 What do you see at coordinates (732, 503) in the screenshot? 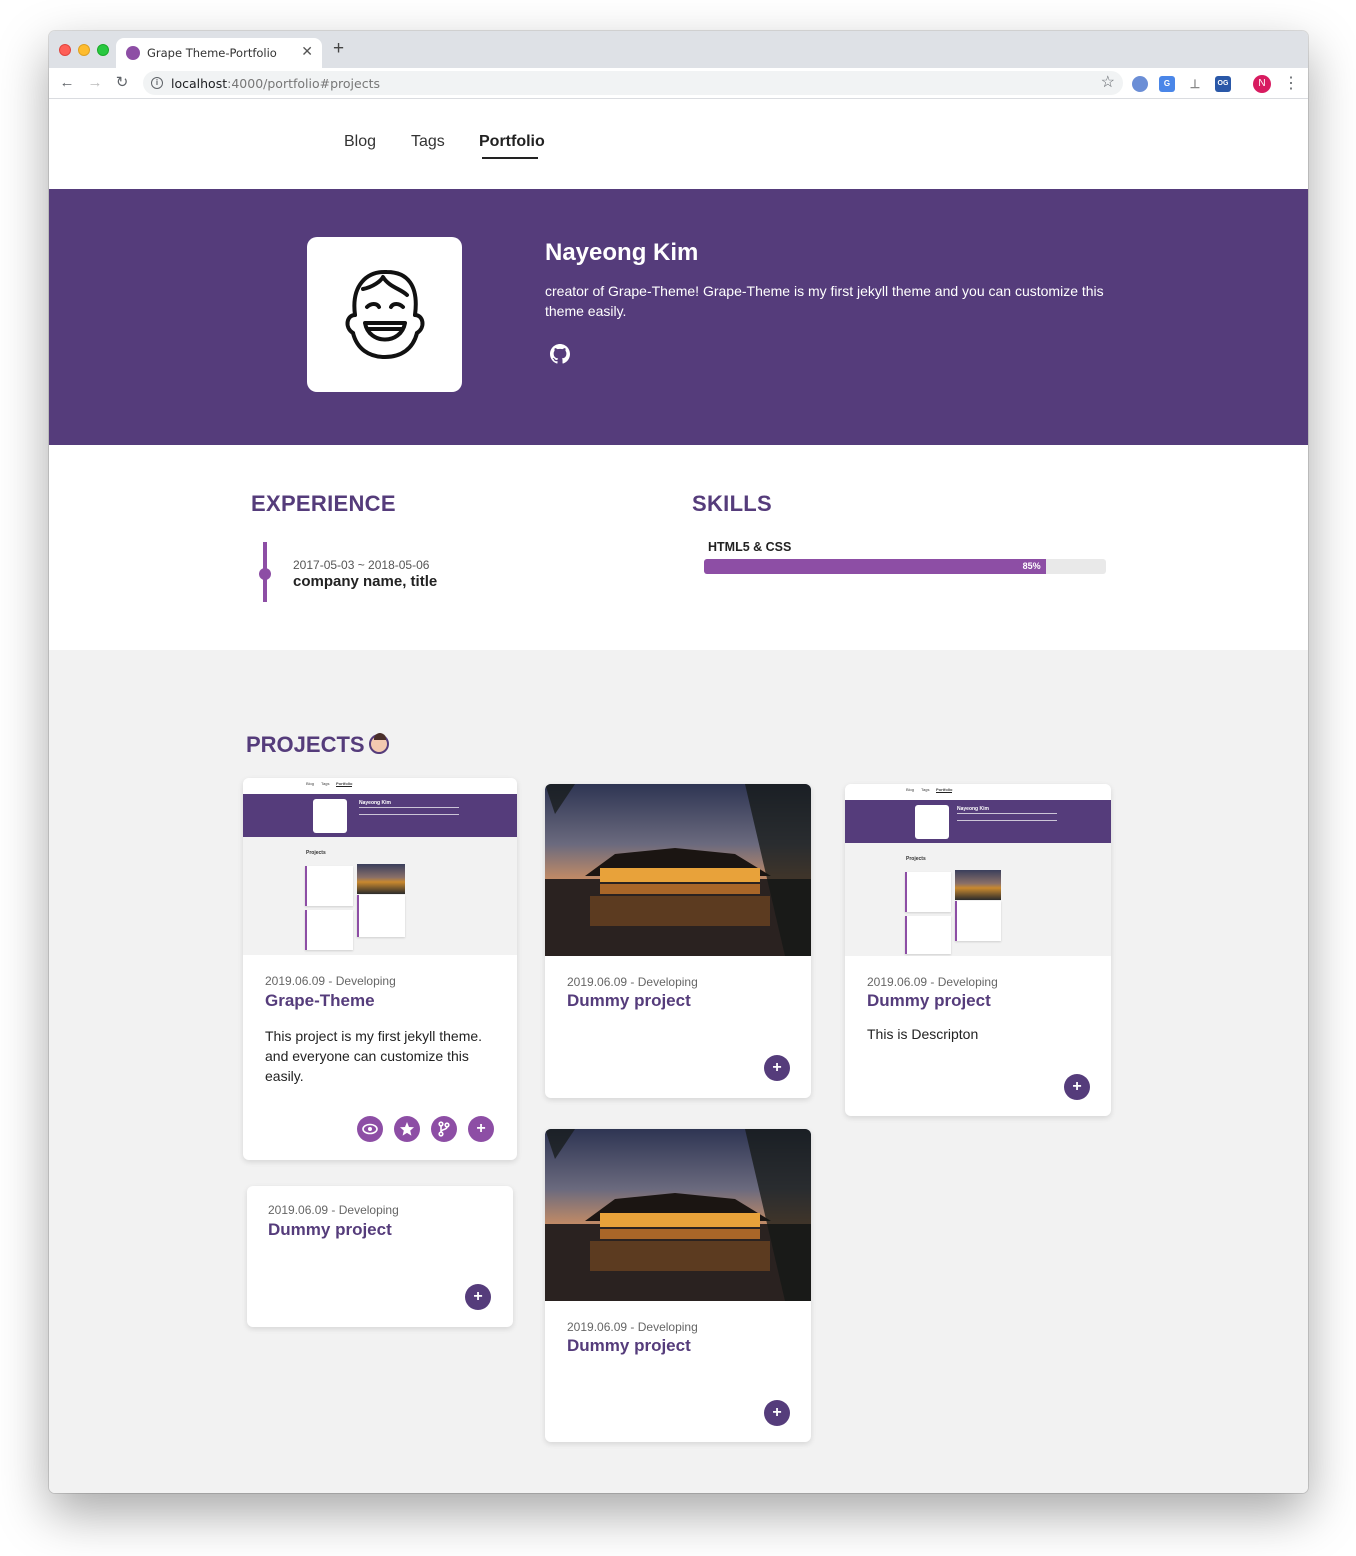
I see `skills-title: SKILLS` at bounding box center [732, 503].